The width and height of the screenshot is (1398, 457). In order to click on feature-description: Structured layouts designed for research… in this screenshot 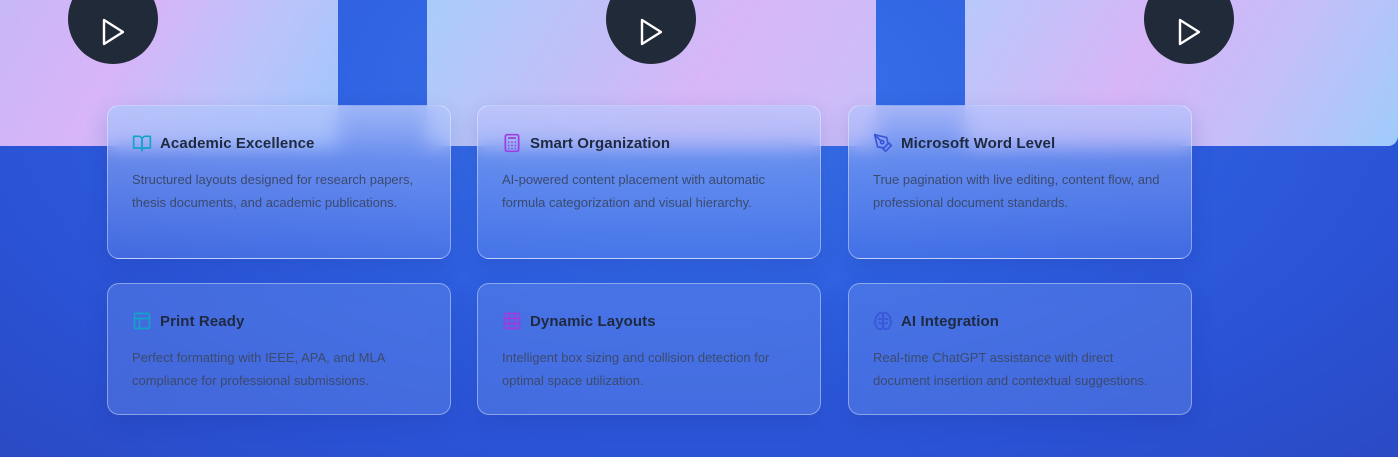, I will do `click(273, 191)`.